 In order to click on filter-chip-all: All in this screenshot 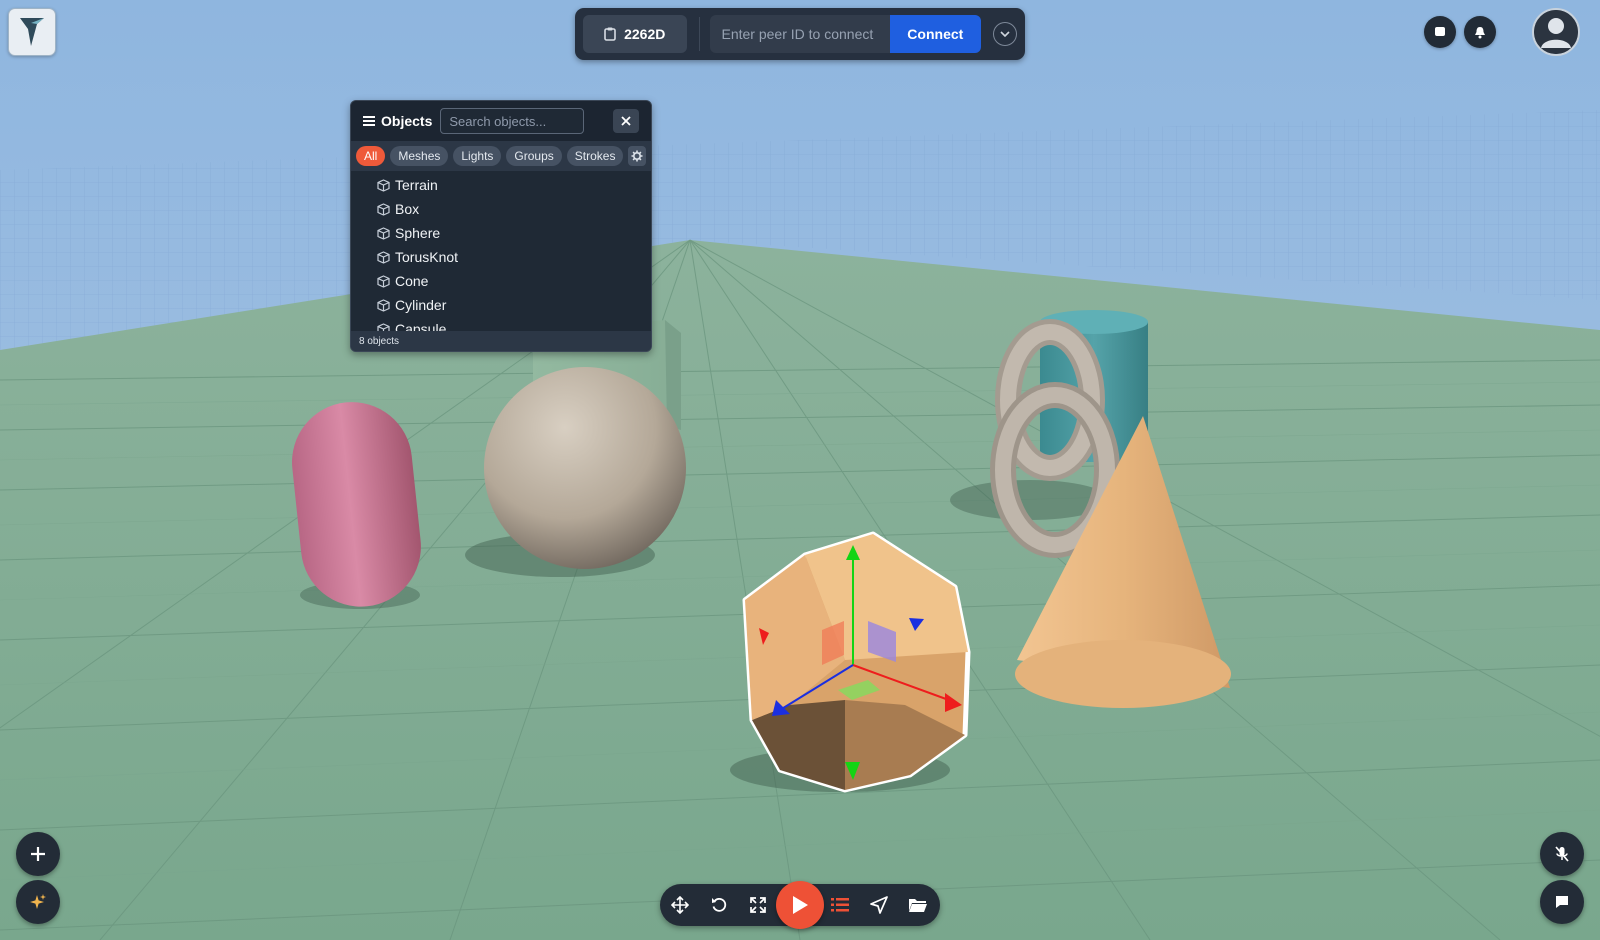, I will do `click(371, 156)`.